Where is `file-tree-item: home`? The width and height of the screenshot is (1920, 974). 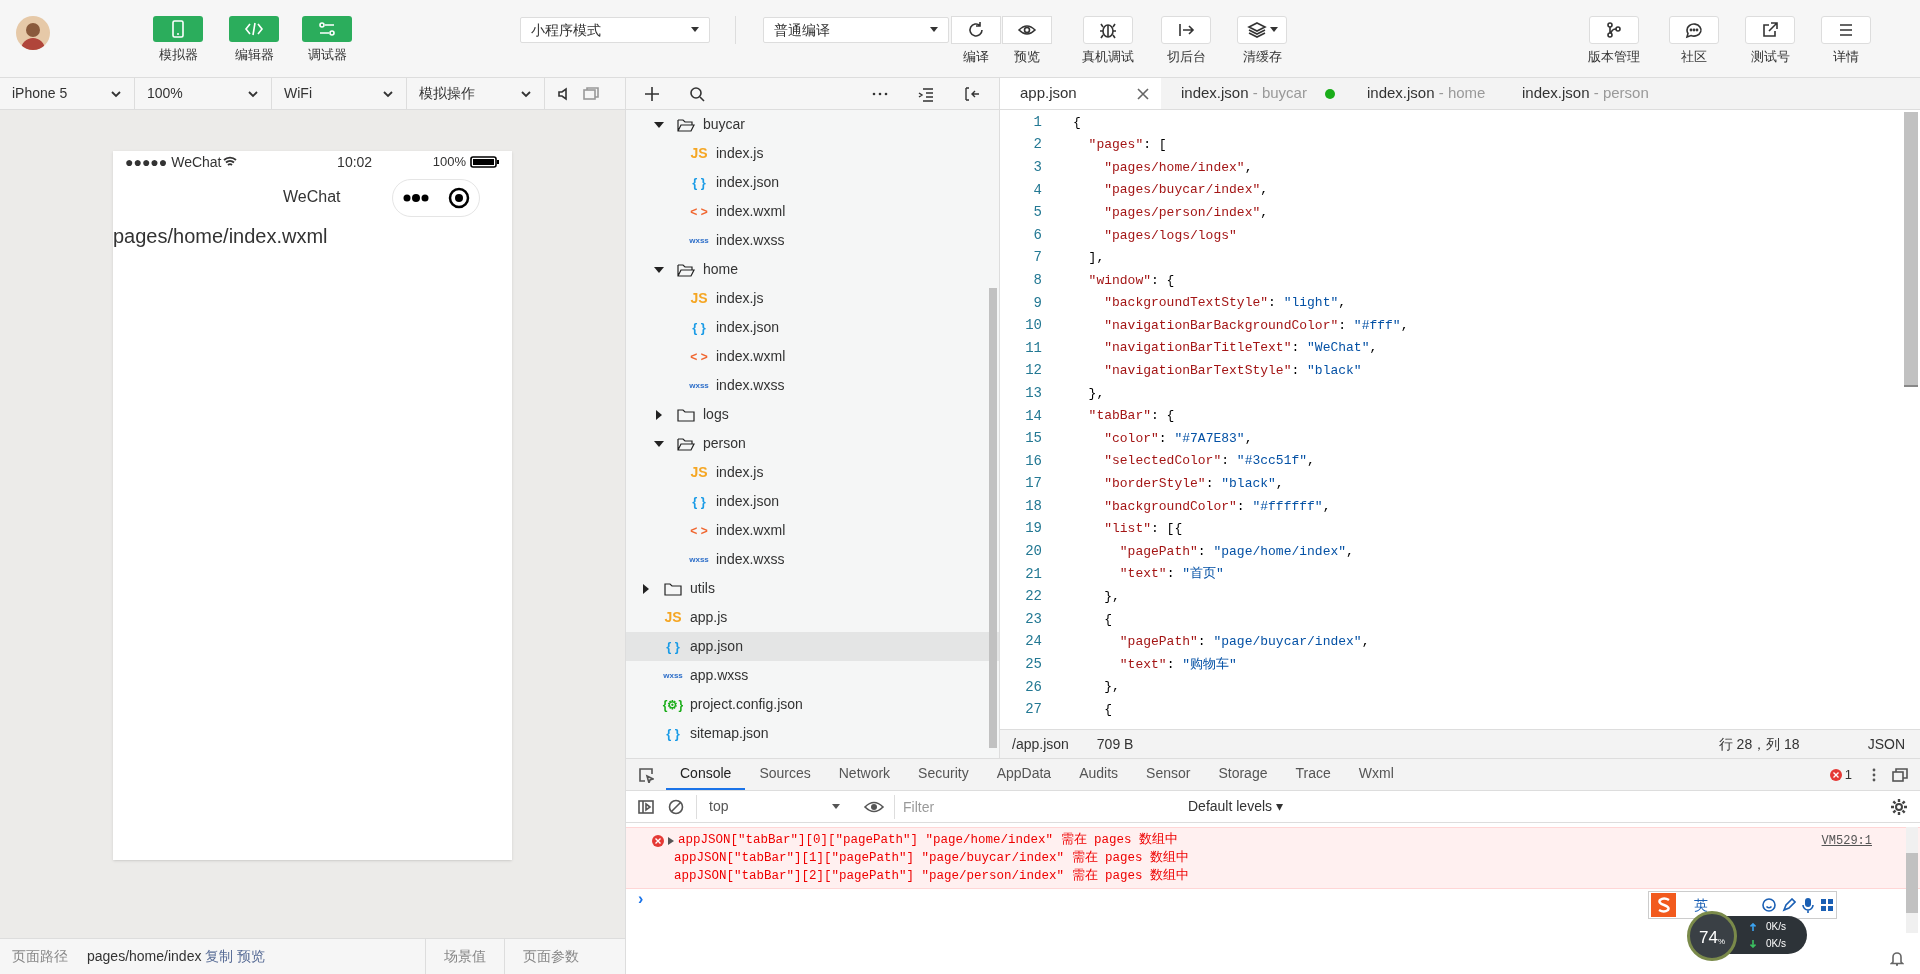 file-tree-item: home is located at coordinates (812, 269).